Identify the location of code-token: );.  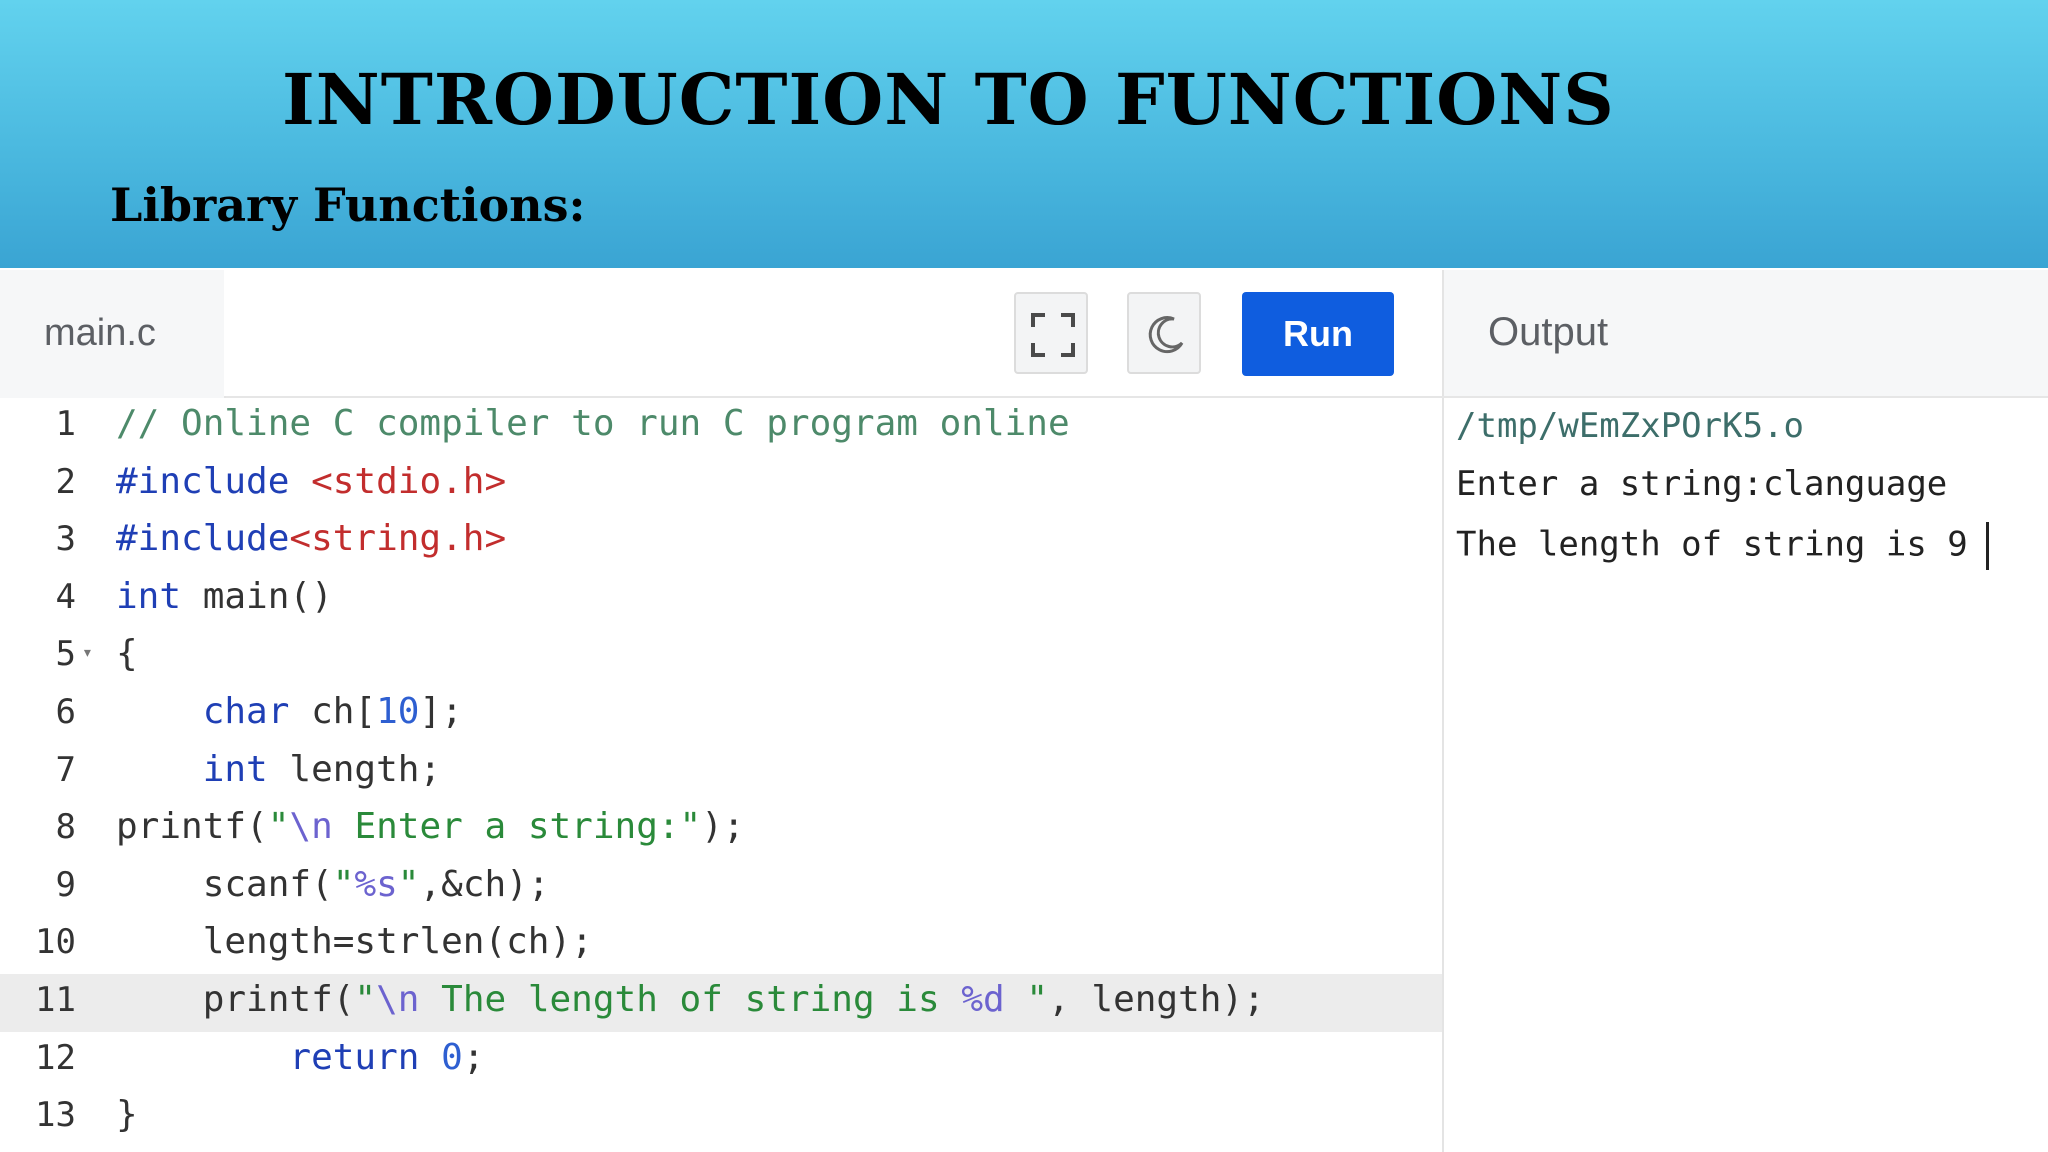
(723, 827).